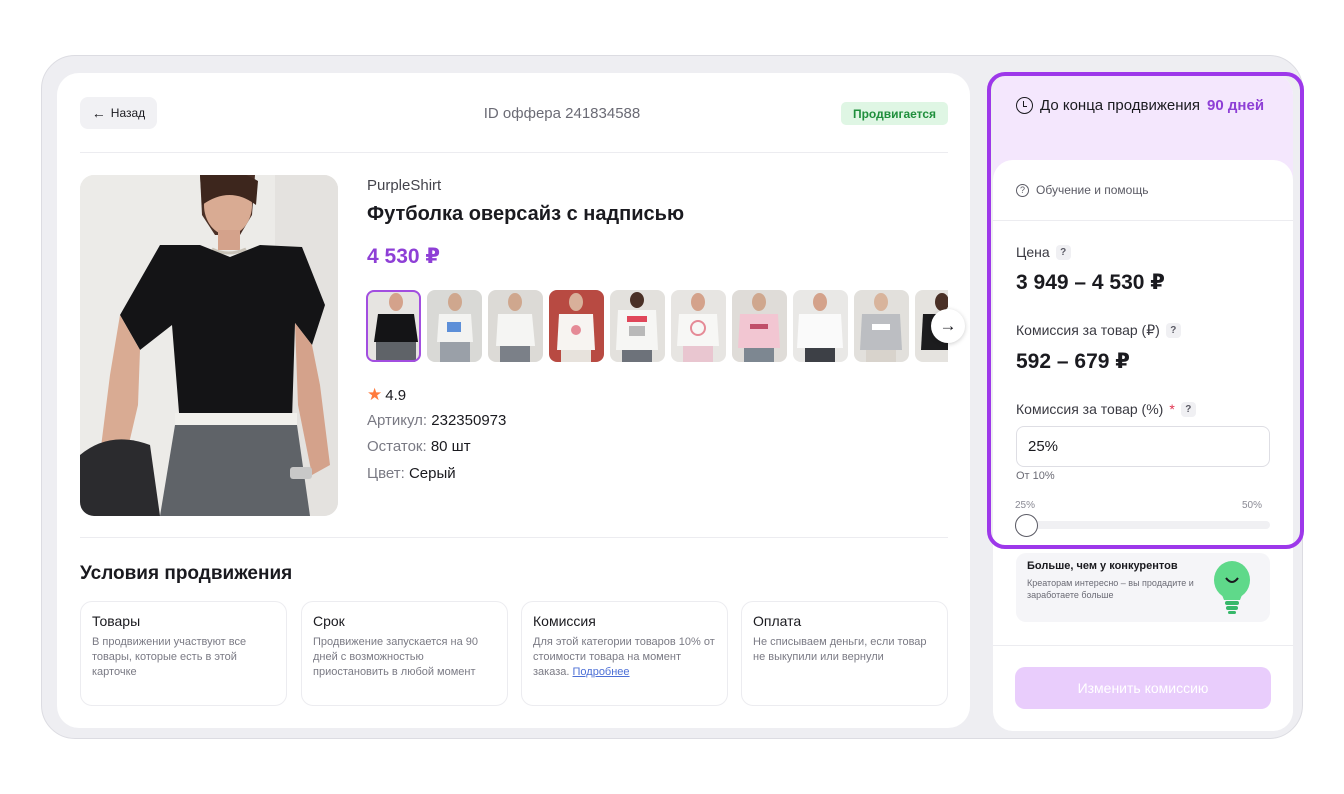 This screenshot has height=794, width=1344. Describe the element at coordinates (562, 113) in the screenshot. I see `offer-id: ID оффера 241834588` at that location.